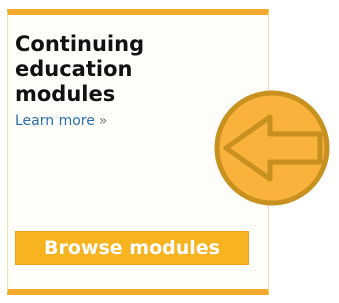 Image resolution: width=339 pixels, height=303 pixels. What do you see at coordinates (103, 121) in the screenshot?
I see `chevron-right-icon: »` at bounding box center [103, 121].